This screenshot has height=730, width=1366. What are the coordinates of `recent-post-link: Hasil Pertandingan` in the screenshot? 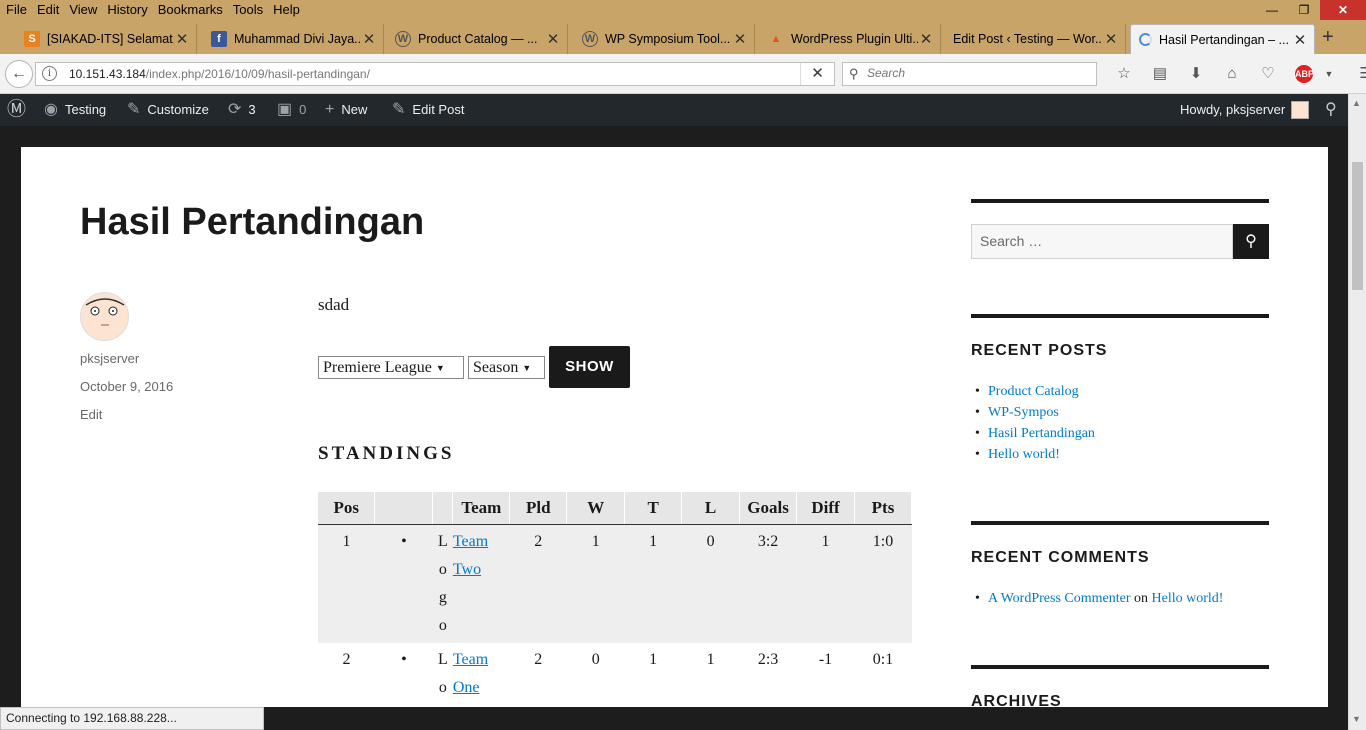 It's located at (1041, 433).